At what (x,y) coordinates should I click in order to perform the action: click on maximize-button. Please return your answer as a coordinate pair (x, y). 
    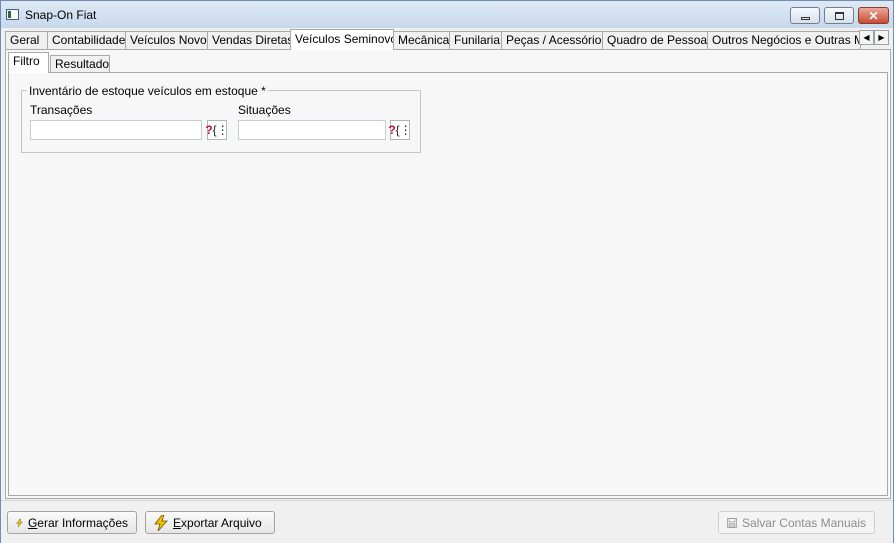
    Looking at the image, I should click on (839, 15).